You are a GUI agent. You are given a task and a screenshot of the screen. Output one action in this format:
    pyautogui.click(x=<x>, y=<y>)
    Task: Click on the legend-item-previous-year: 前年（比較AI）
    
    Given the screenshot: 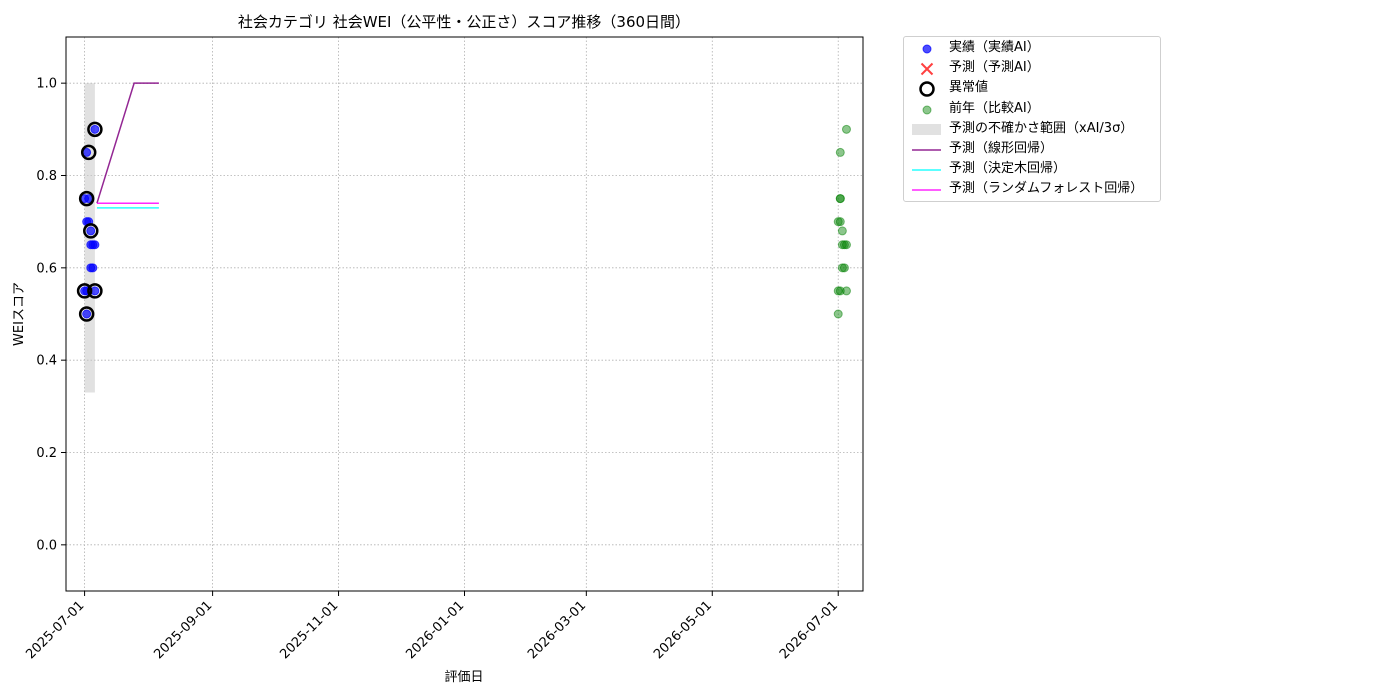 What is the action you would take?
    pyautogui.click(x=1032, y=109)
    